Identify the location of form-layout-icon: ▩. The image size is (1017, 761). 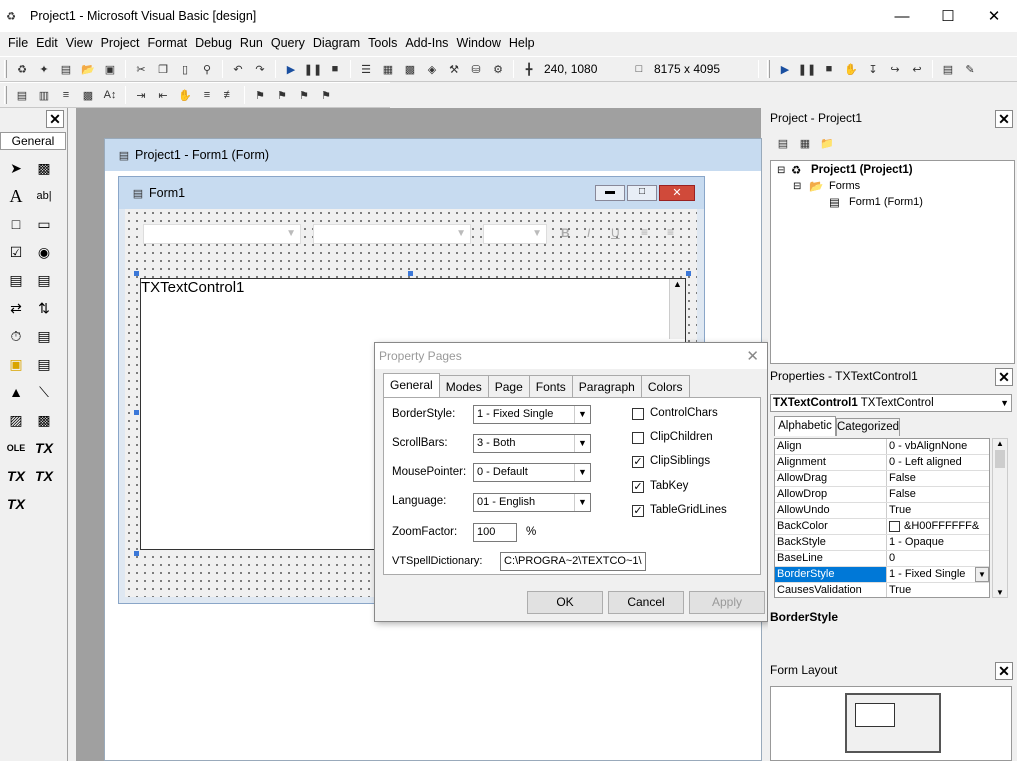
(410, 69).